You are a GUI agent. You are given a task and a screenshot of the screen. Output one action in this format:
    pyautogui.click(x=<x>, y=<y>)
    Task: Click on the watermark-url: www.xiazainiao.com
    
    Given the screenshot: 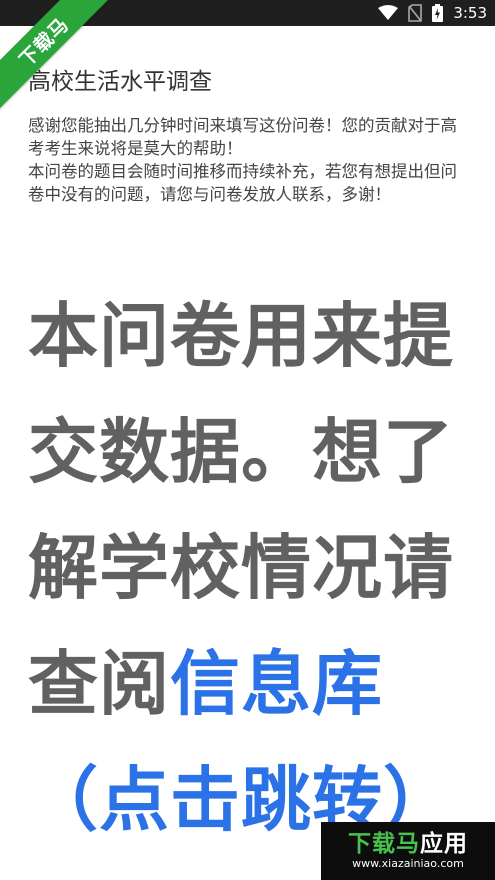 What is the action you would take?
    pyautogui.click(x=408, y=863)
    